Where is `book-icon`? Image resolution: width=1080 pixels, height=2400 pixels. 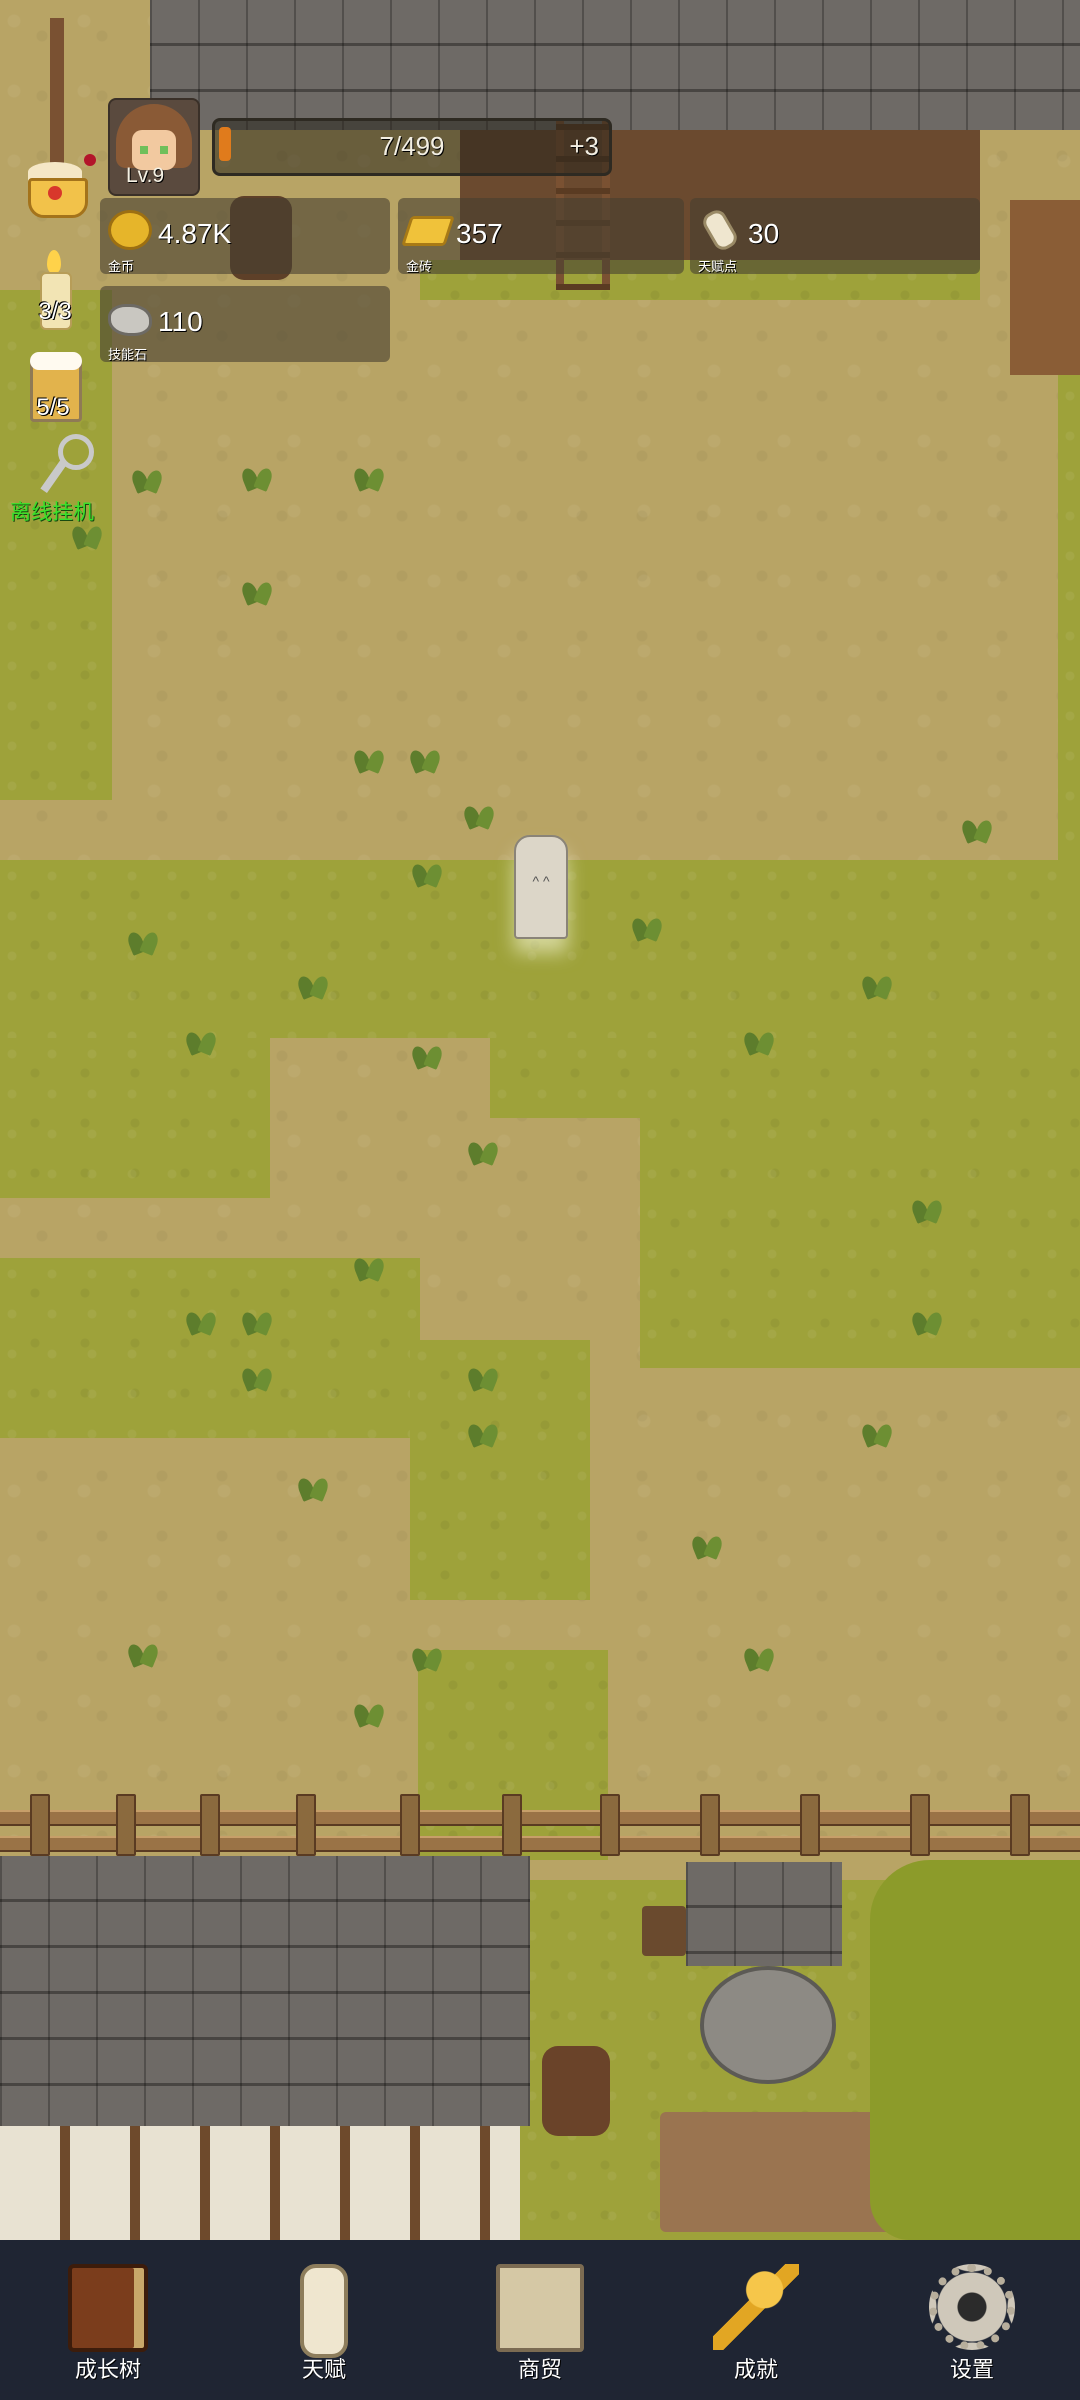
book-icon is located at coordinates (108, 2308).